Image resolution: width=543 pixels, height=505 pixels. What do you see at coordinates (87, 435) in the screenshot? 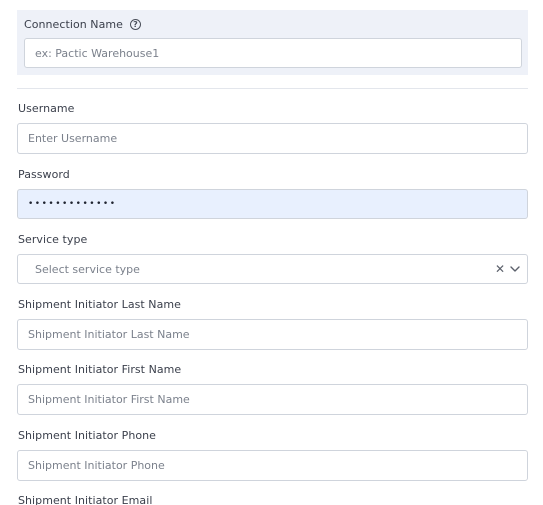
I see `initiator-phone-label: Shipment Initiator Phone` at bounding box center [87, 435].